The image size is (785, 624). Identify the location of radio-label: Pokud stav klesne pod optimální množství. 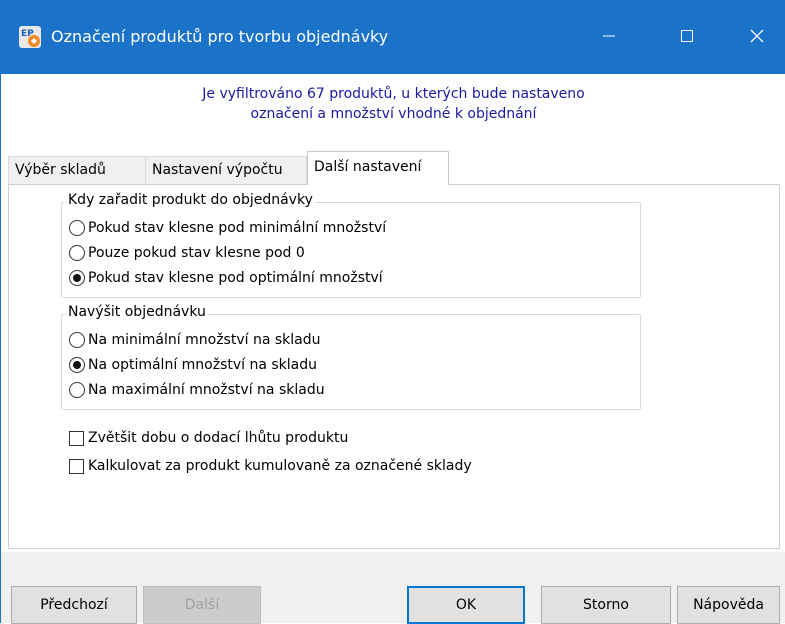
(235, 278).